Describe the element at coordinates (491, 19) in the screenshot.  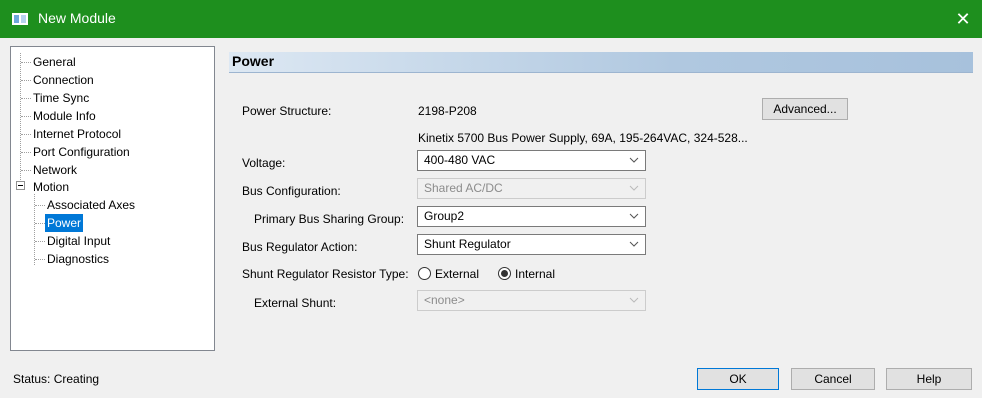
I see `title-bar: New Module ✕` at that location.